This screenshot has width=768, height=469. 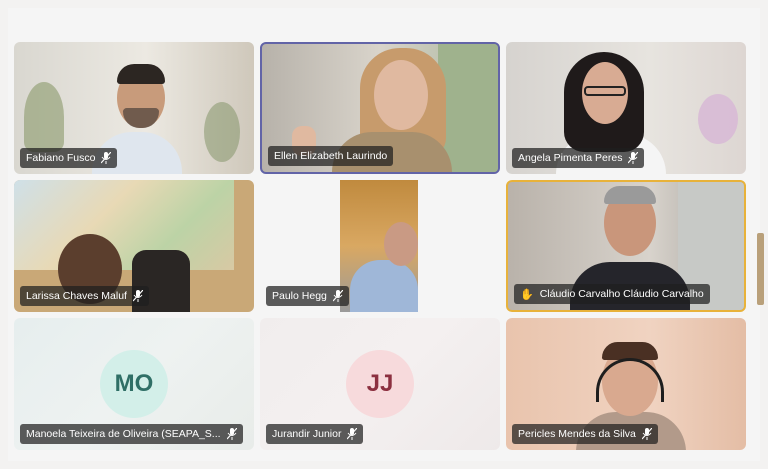 I want to click on avatar: MO, so click(x=134, y=384).